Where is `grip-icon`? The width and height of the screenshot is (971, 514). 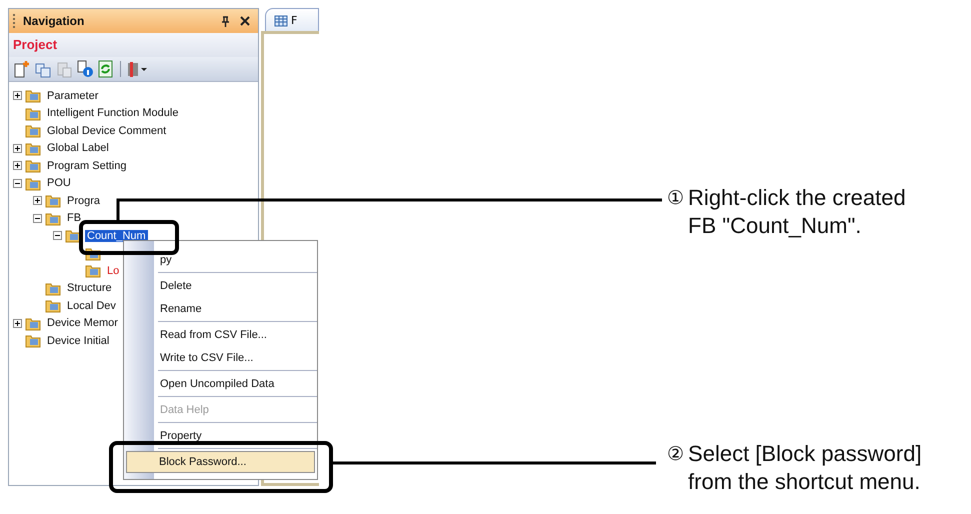 grip-icon is located at coordinates (15, 21).